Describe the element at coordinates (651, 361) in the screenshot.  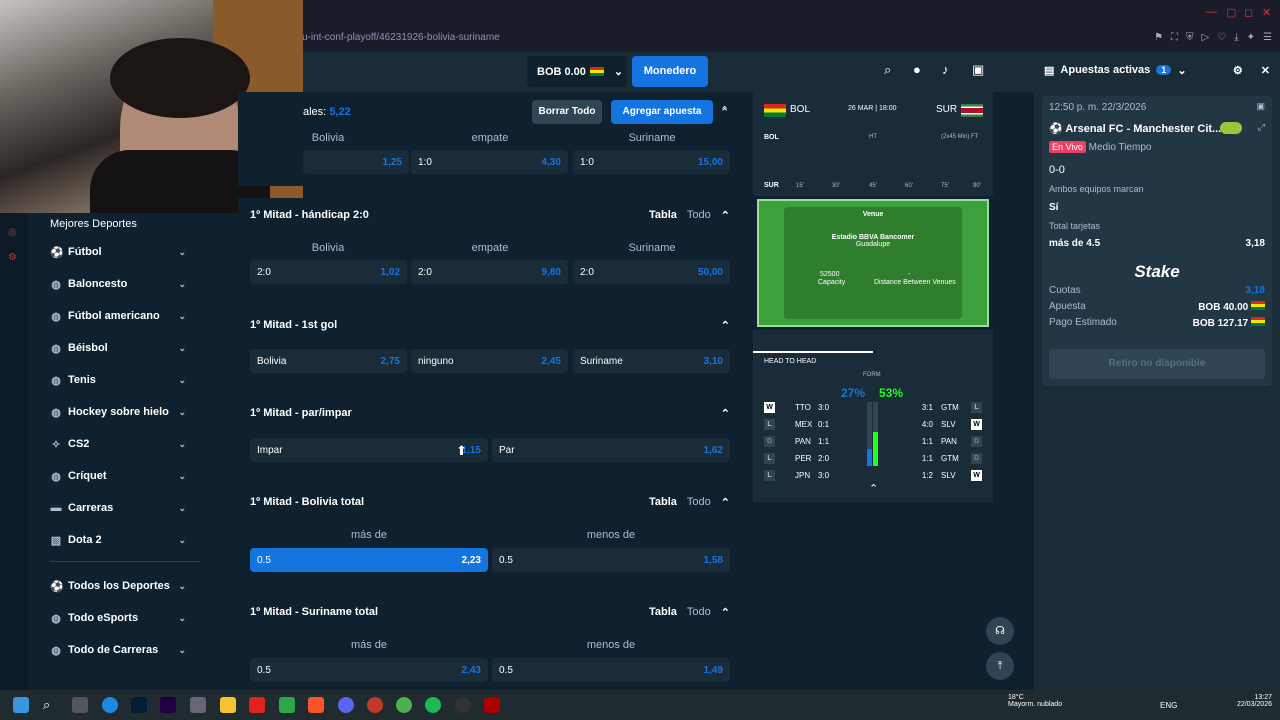
I see `odds-button: Suriname 3,10` at that location.